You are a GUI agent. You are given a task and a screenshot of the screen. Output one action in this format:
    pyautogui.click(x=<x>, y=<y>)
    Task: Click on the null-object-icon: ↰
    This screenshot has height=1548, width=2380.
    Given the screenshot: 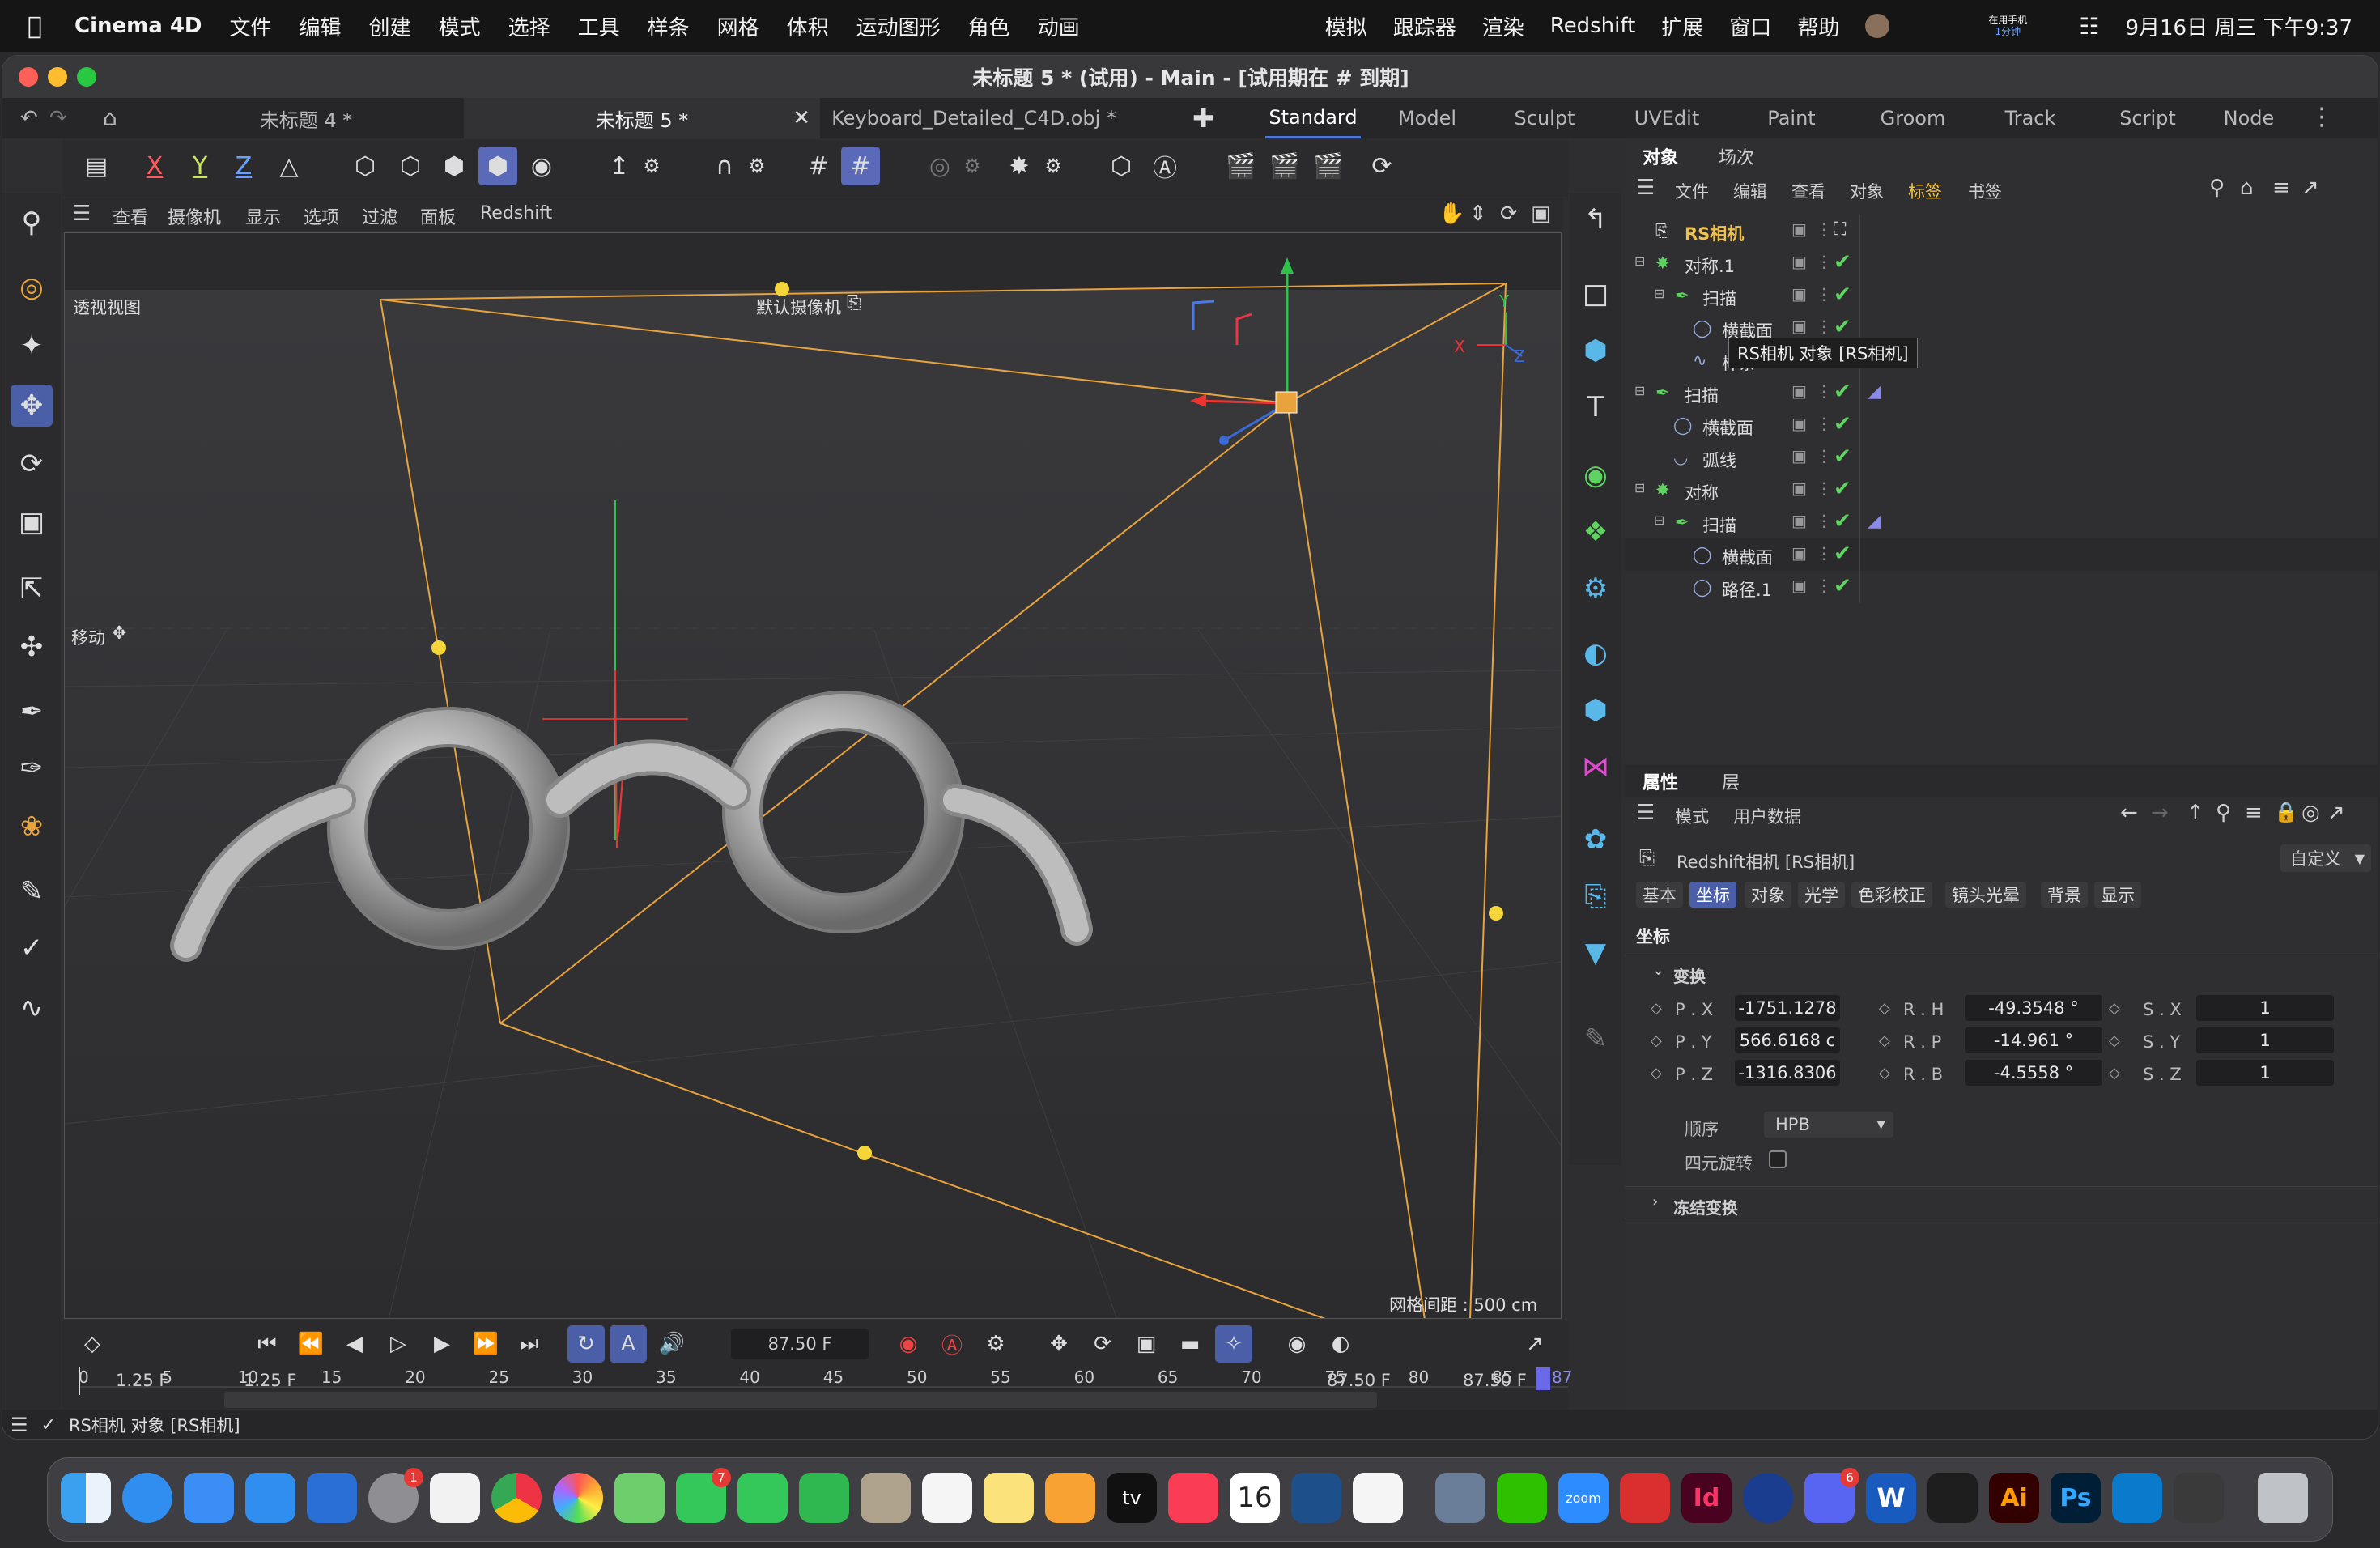 What is the action you would take?
    pyautogui.click(x=1596, y=219)
    